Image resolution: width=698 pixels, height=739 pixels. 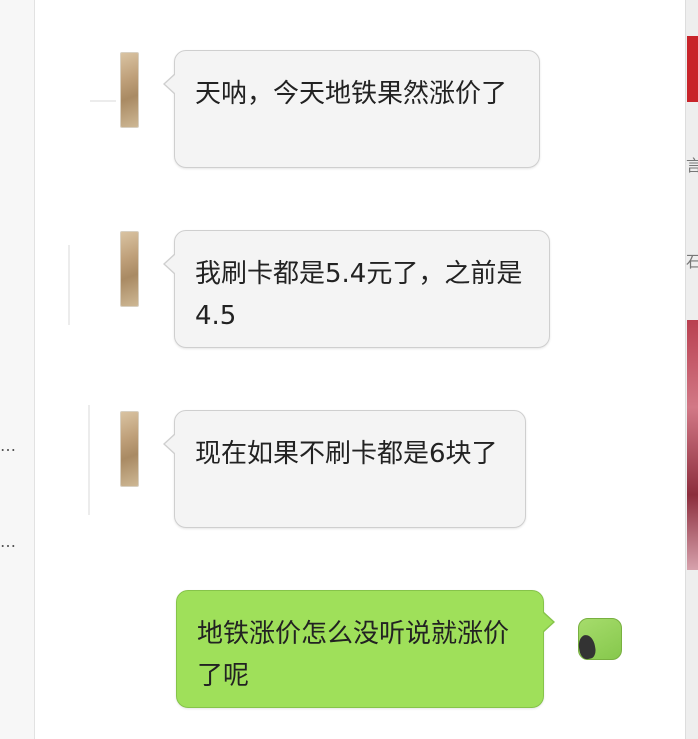 What do you see at coordinates (692, 165) in the screenshot?
I see `side-panel-text-fragment: 言` at bounding box center [692, 165].